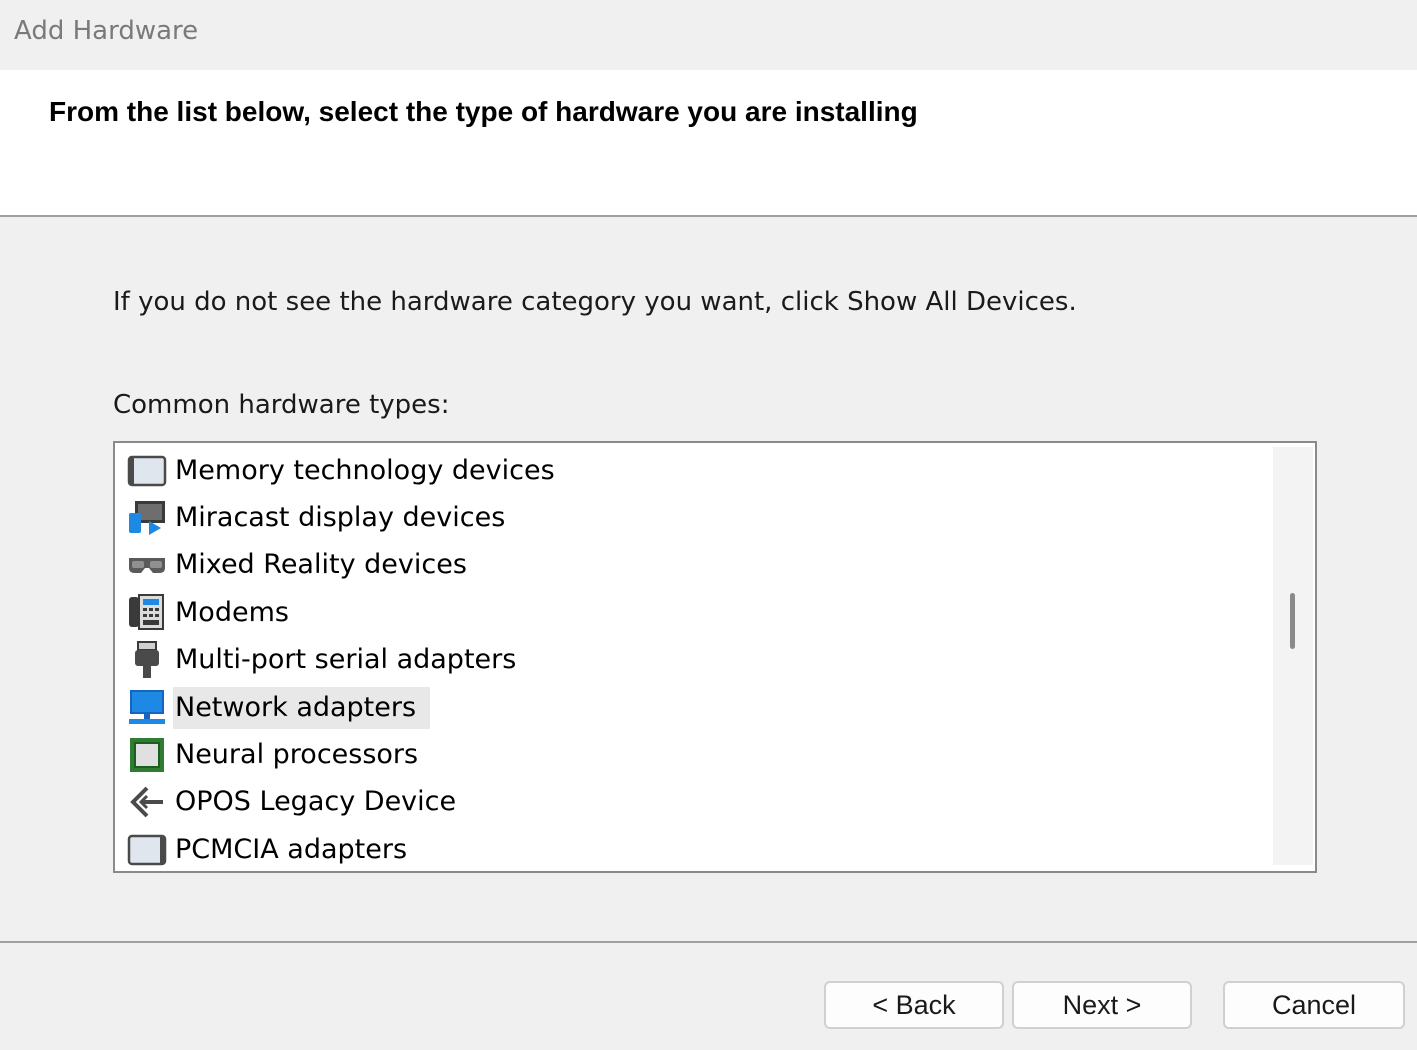  Describe the element at coordinates (106, 31) in the screenshot. I see `window-title: Add Hardware` at that location.